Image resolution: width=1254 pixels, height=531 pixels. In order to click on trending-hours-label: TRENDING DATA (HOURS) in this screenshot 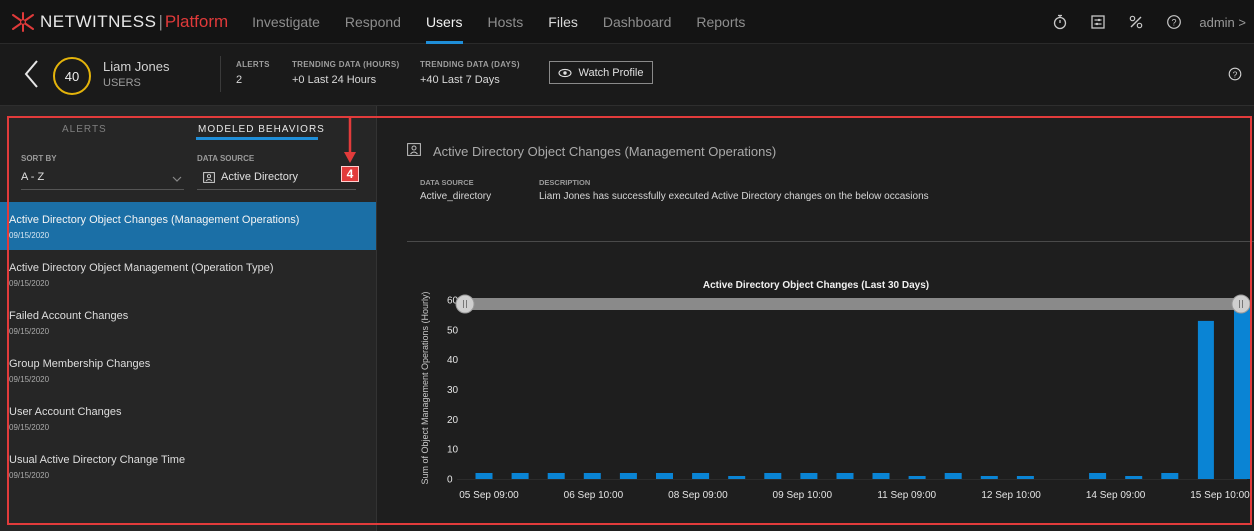, I will do `click(346, 64)`.